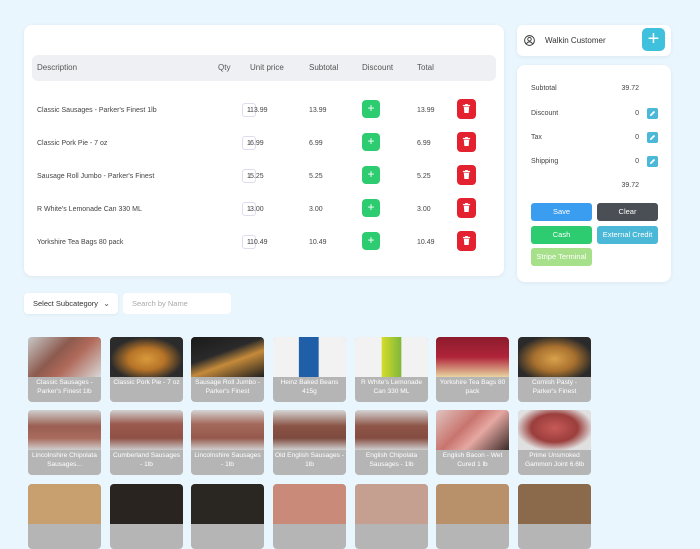 Image resolution: width=700 pixels, height=549 pixels. Describe the element at coordinates (89, 209) in the screenshot. I see `item-description: R White's Lemonade Can 330 ML` at that location.